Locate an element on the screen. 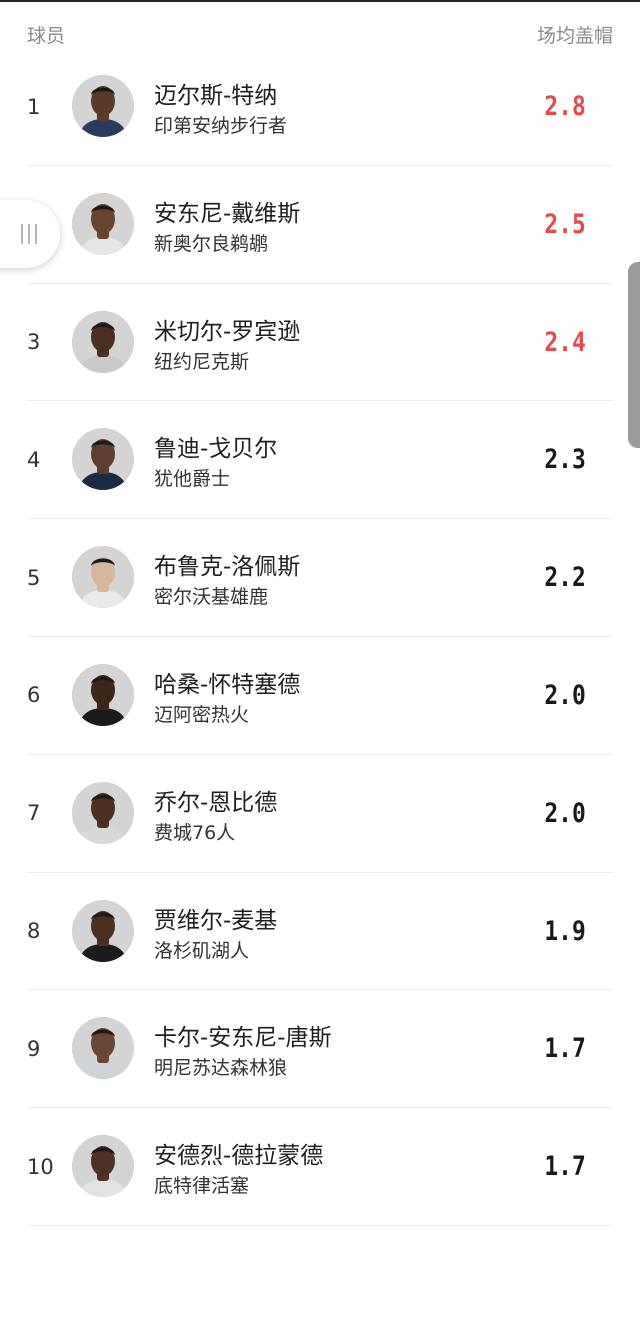 Image resolution: width=640 pixels, height=1340 pixels. rank-number: 1 is located at coordinates (34, 106).